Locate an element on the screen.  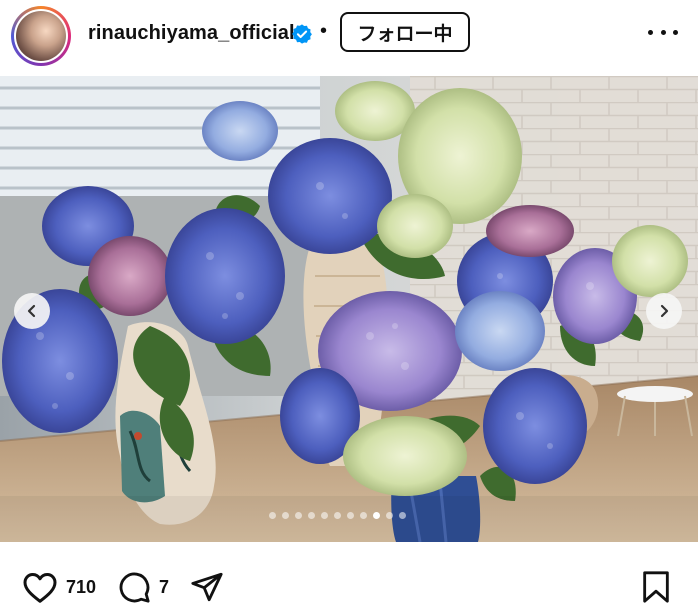
post-header: rinauchiyama_official • フォロー中 is located at coordinates (349, 38).